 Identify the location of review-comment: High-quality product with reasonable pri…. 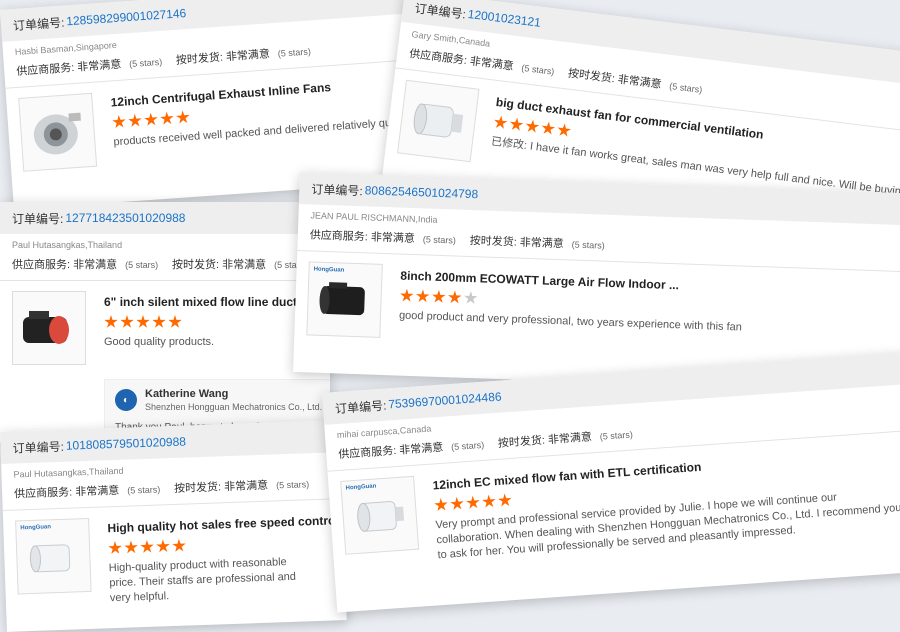
(202, 580).